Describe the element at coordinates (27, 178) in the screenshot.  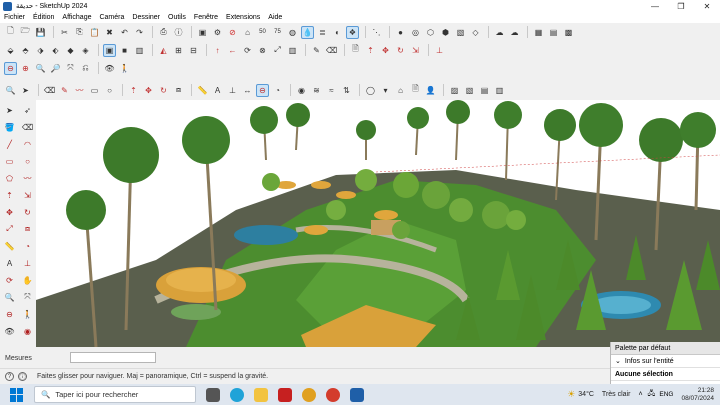
I see `freehand-side-icon: 〰` at that location.